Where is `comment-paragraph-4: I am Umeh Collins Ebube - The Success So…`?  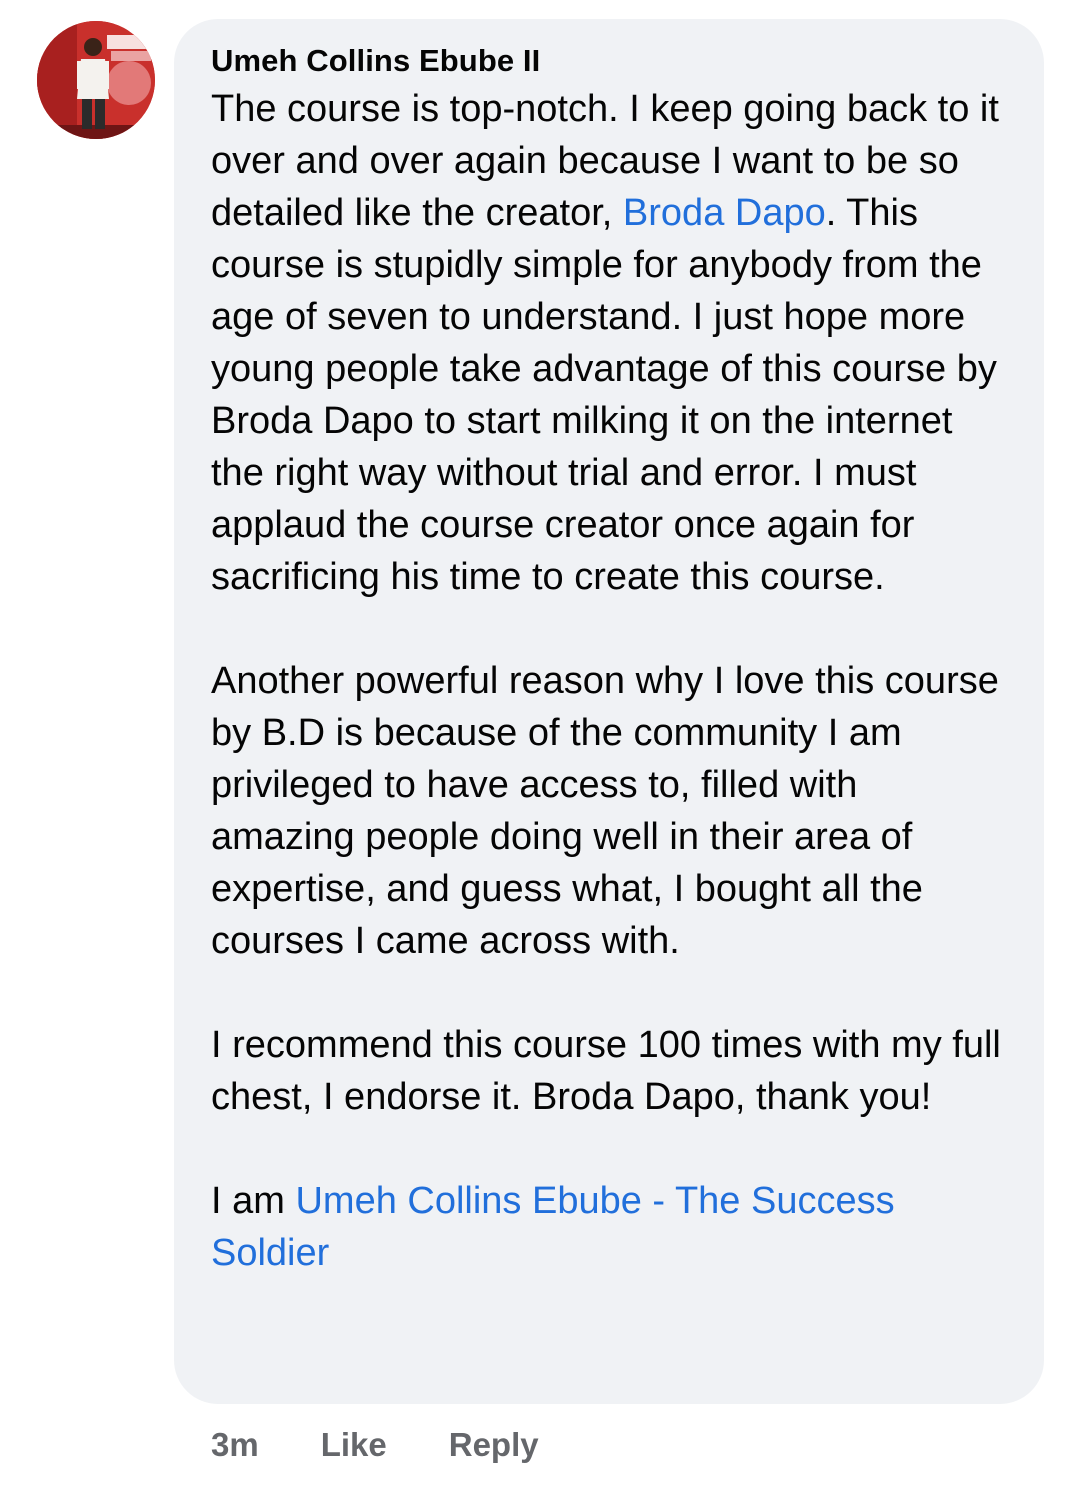 comment-paragraph-4: I am Umeh Collins Ebube - The Success So… is located at coordinates (609, 1227).